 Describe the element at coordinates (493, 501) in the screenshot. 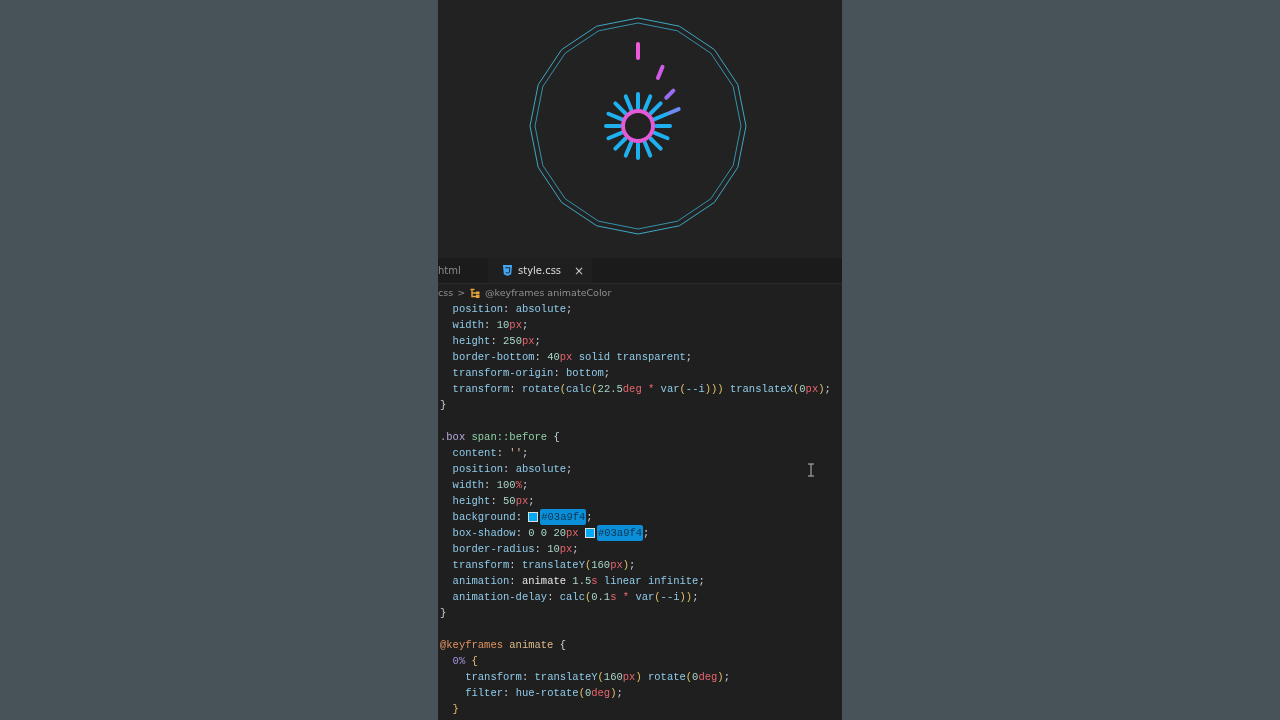

I see `code-line: height: 50px;` at that location.